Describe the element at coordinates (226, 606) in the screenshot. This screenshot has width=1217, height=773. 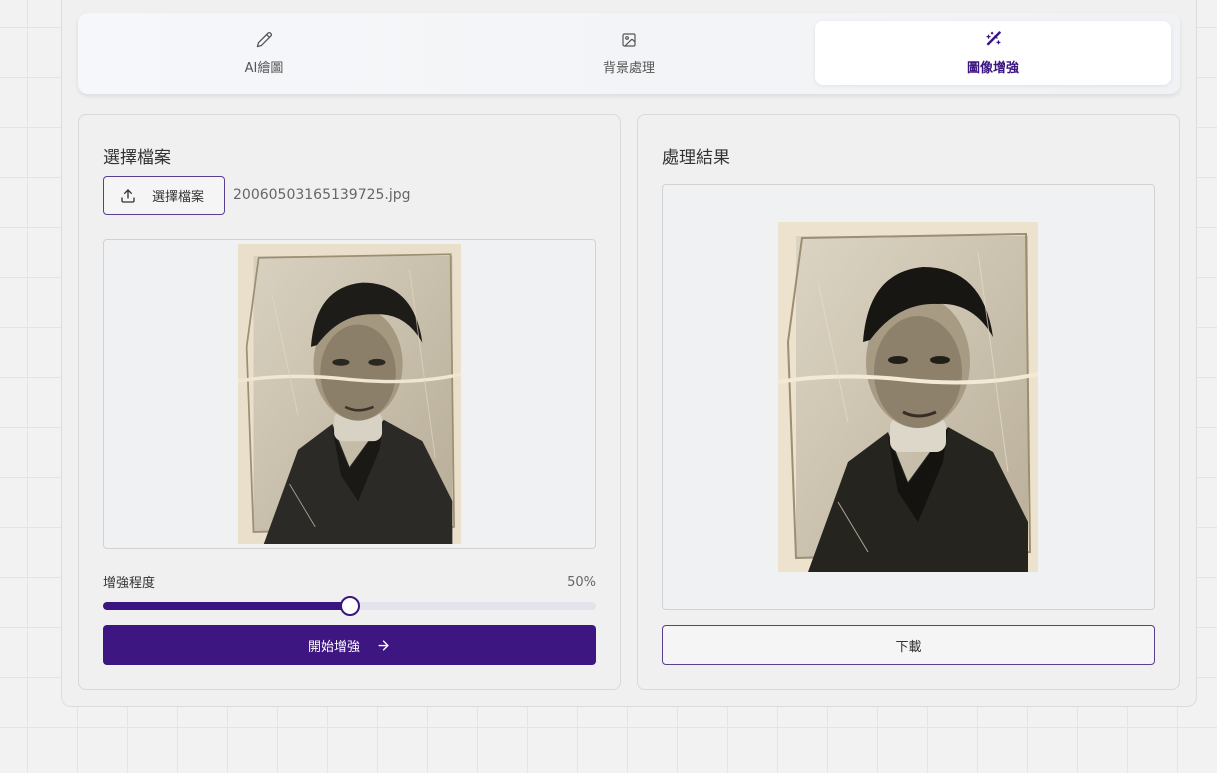
I see `slider-fill` at that location.